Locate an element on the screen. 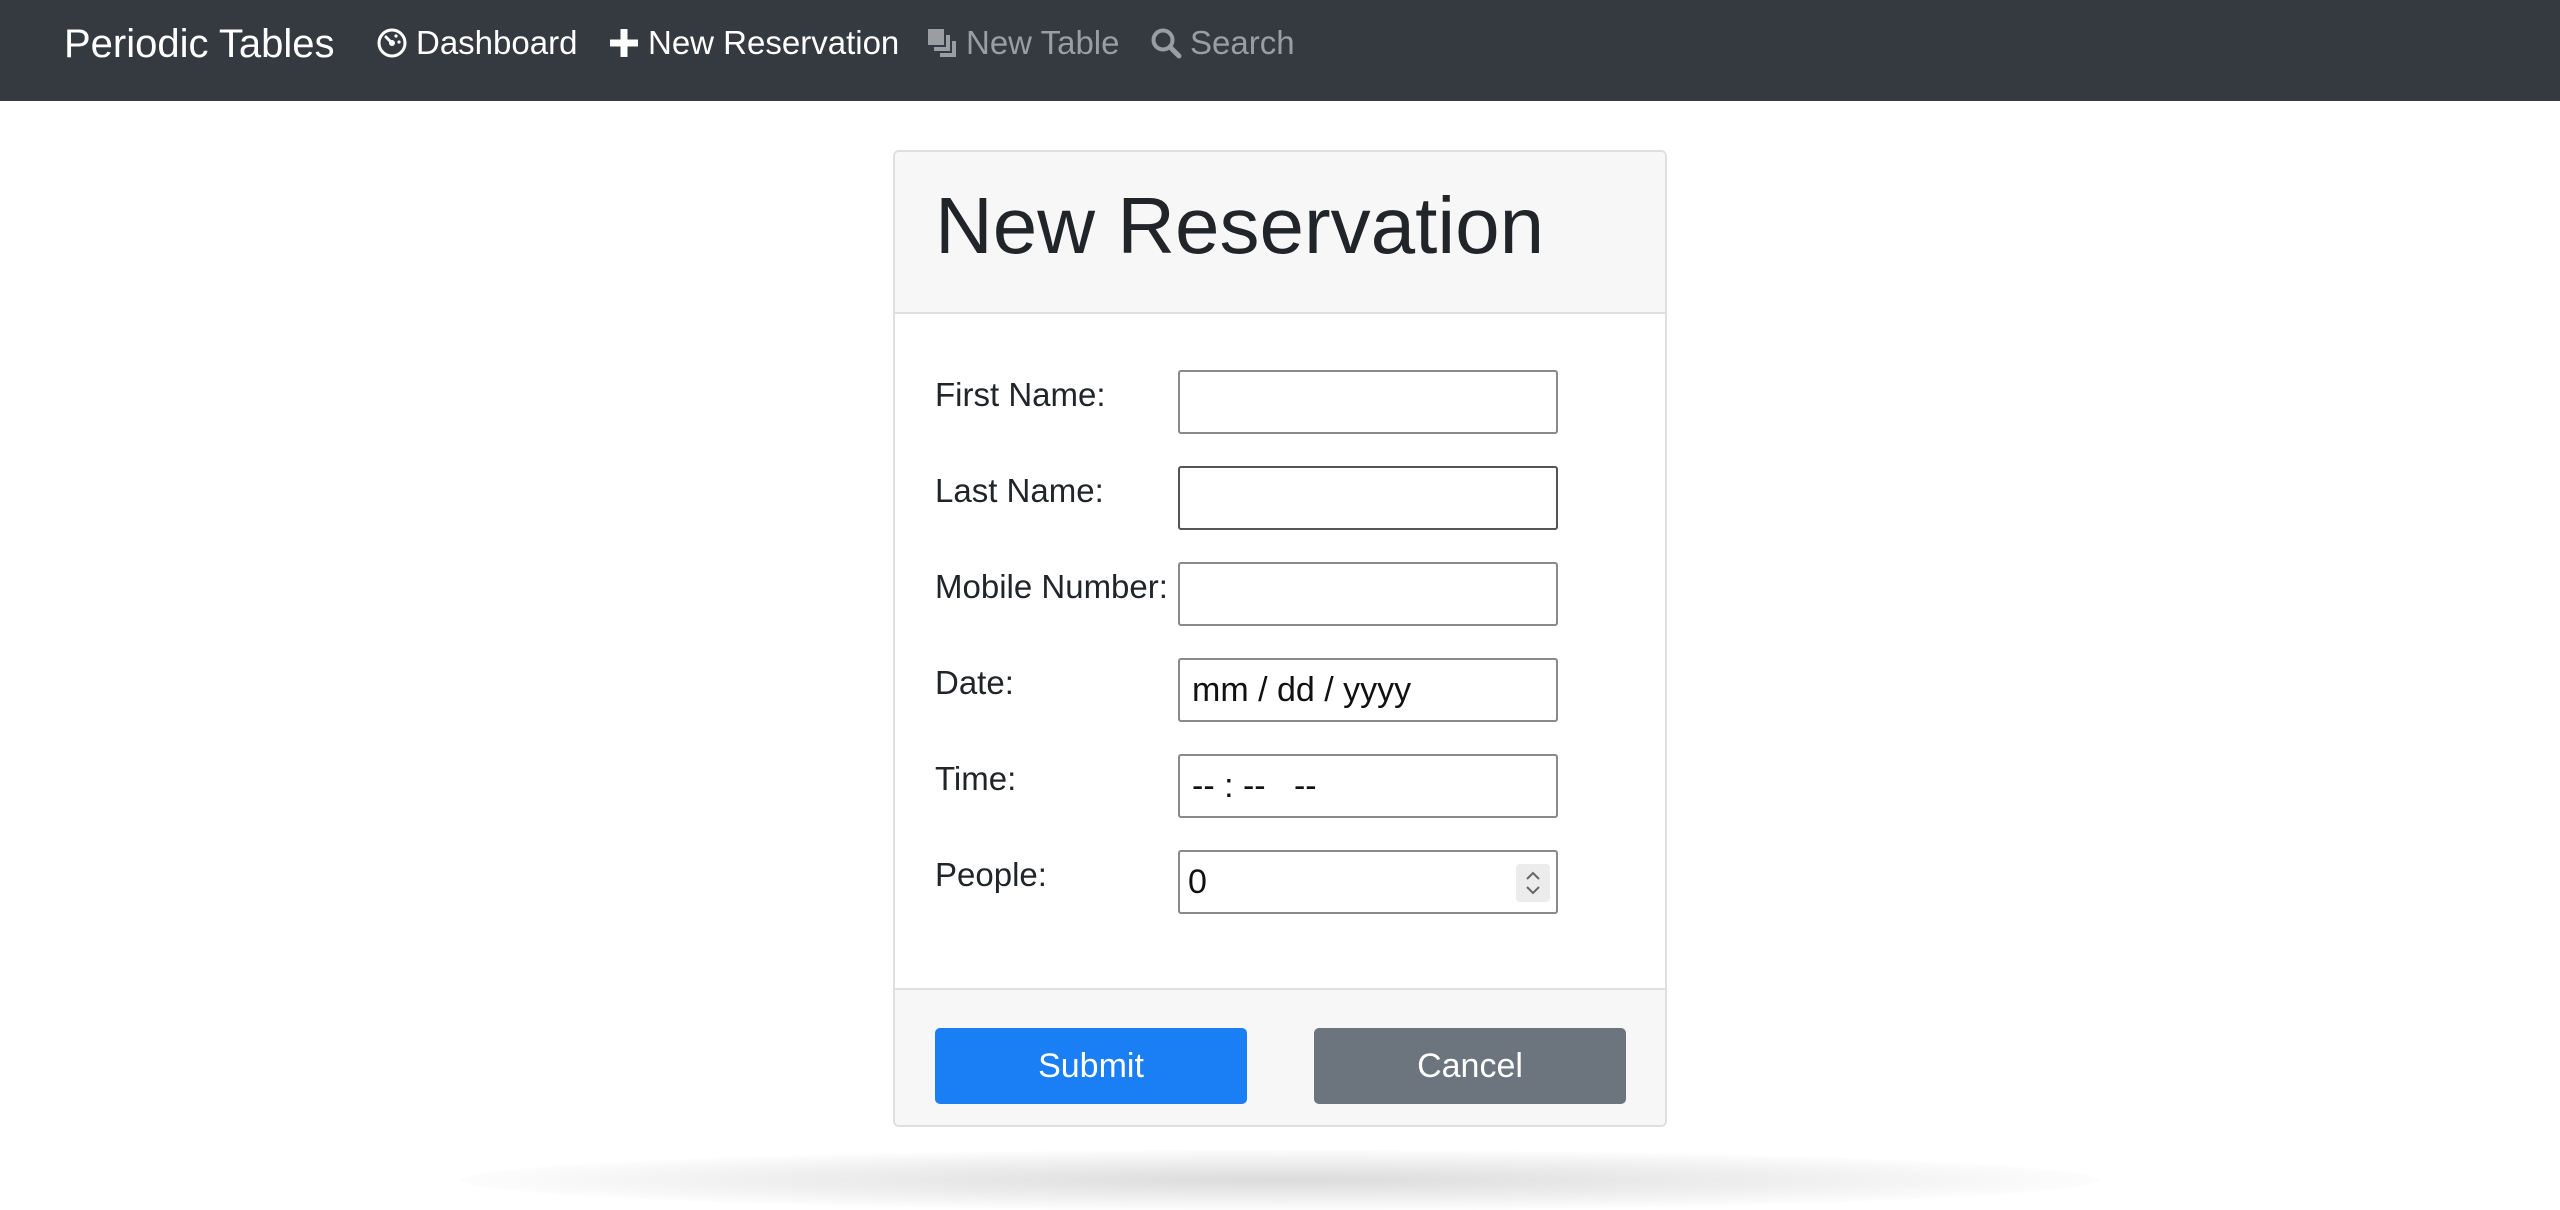 This screenshot has height=1210, width=2560. first-name-input is located at coordinates (1368, 402).